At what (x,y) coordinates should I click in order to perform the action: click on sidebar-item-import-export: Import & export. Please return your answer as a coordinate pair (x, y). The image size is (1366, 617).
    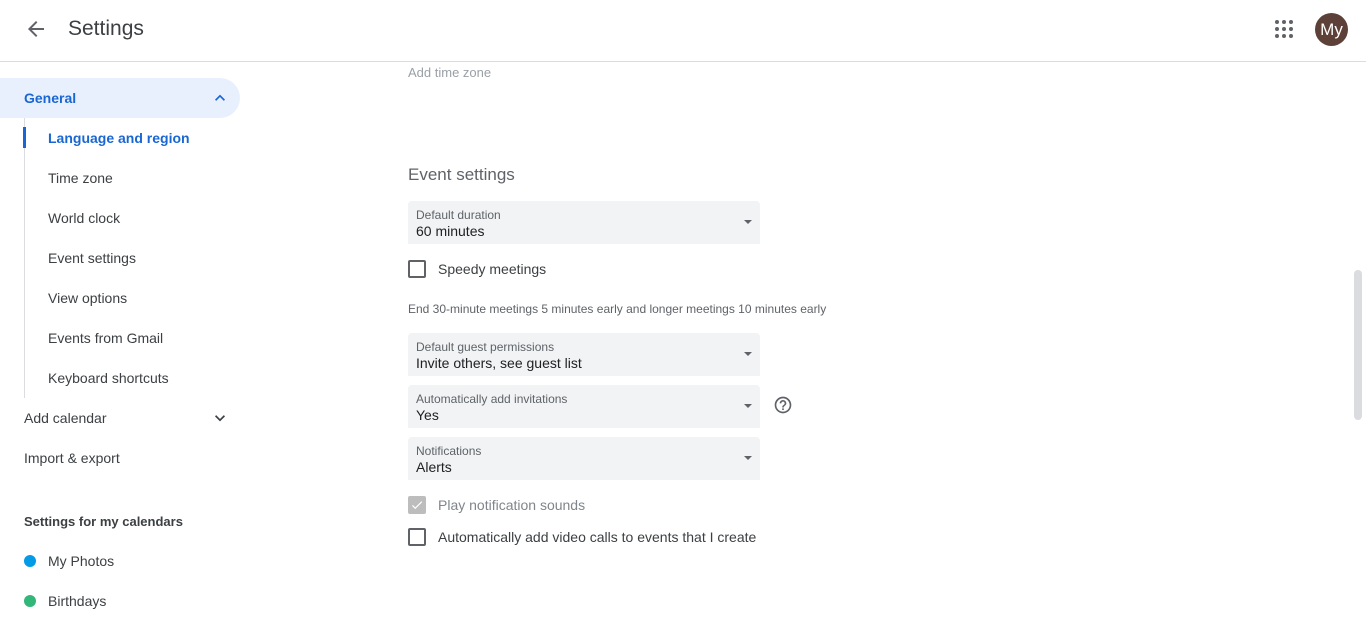
    Looking at the image, I should click on (120, 458).